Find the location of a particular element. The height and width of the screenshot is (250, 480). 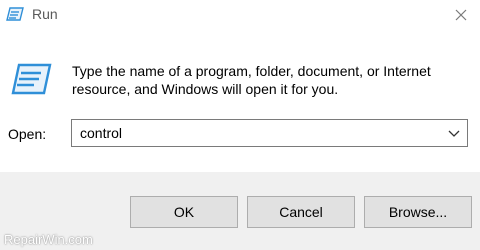

window-title: Run is located at coordinates (45, 14).